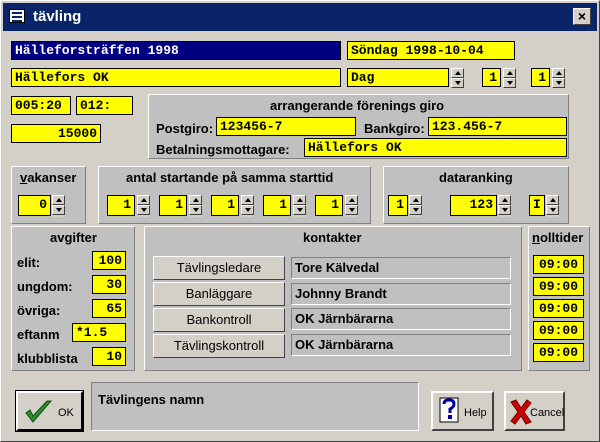  What do you see at coordinates (39, 310) in the screenshot?
I see `ovriga-label: övriga:` at bounding box center [39, 310].